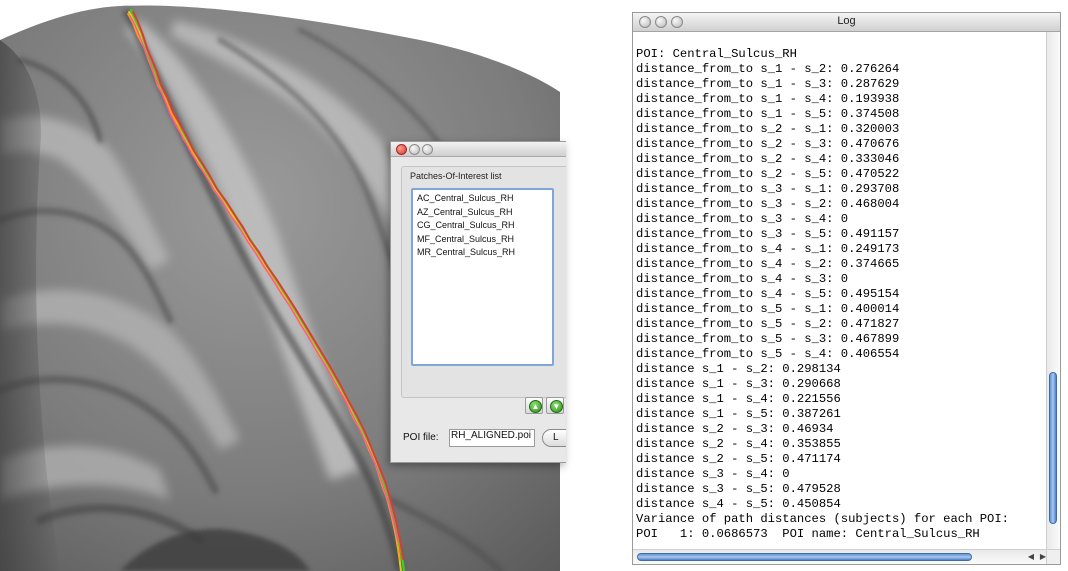 This screenshot has width=1068, height=571. What do you see at coordinates (768, 264) in the screenshot?
I see `log-line: distance_from_to s_4 - s_2: 0.374665` at bounding box center [768, 264].